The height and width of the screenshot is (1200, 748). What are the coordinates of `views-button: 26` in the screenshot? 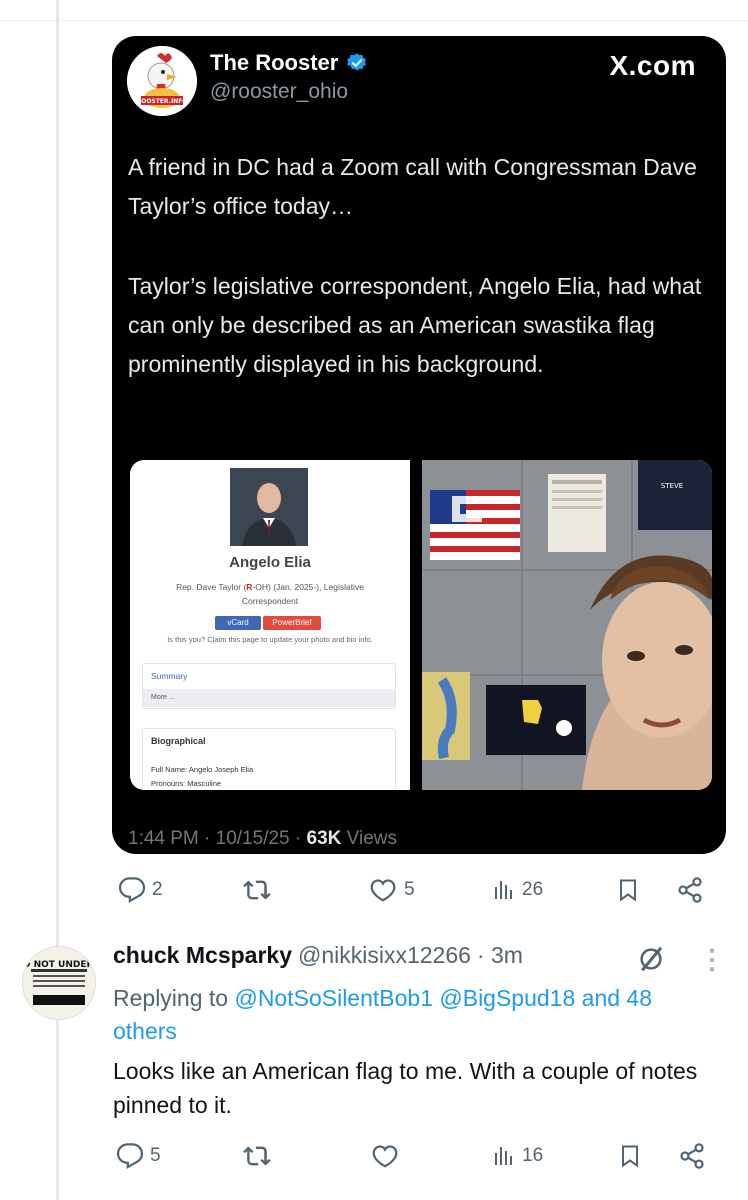 It's located at (517, 890).